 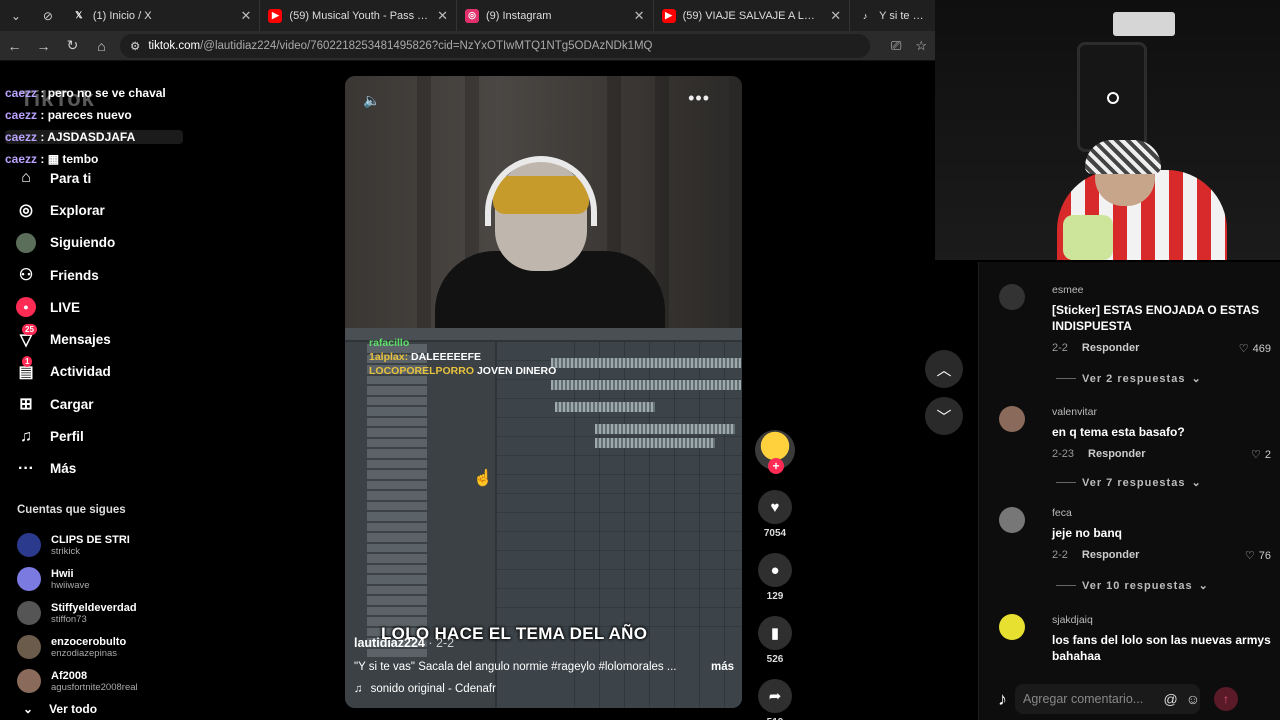 I want to click on more-options-icon: •••, so click(x=699, y=98).